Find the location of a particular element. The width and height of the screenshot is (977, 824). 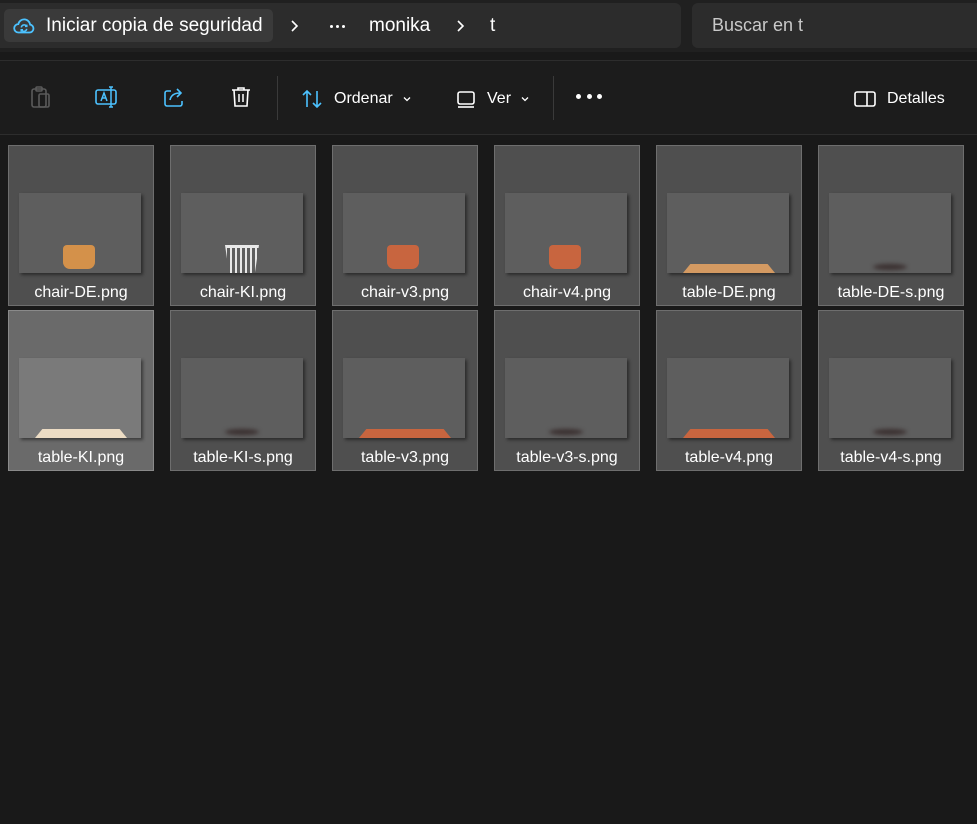

details-pane-icon is located at coordinates (865, 99).